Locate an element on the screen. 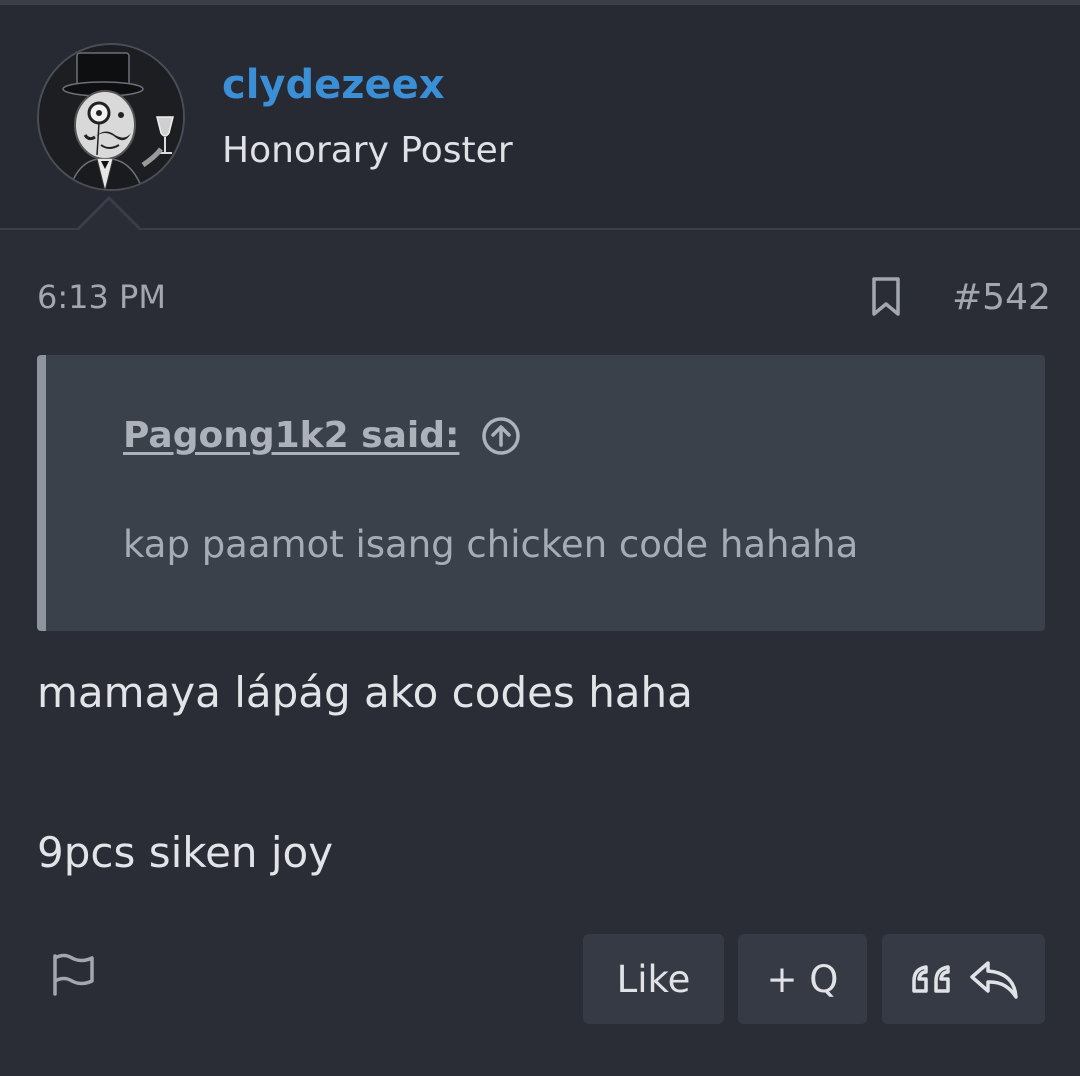 This screenshot has height=1076, width=1080. post-timestamp: 6:13 PM is located at coordinates (101, 297).